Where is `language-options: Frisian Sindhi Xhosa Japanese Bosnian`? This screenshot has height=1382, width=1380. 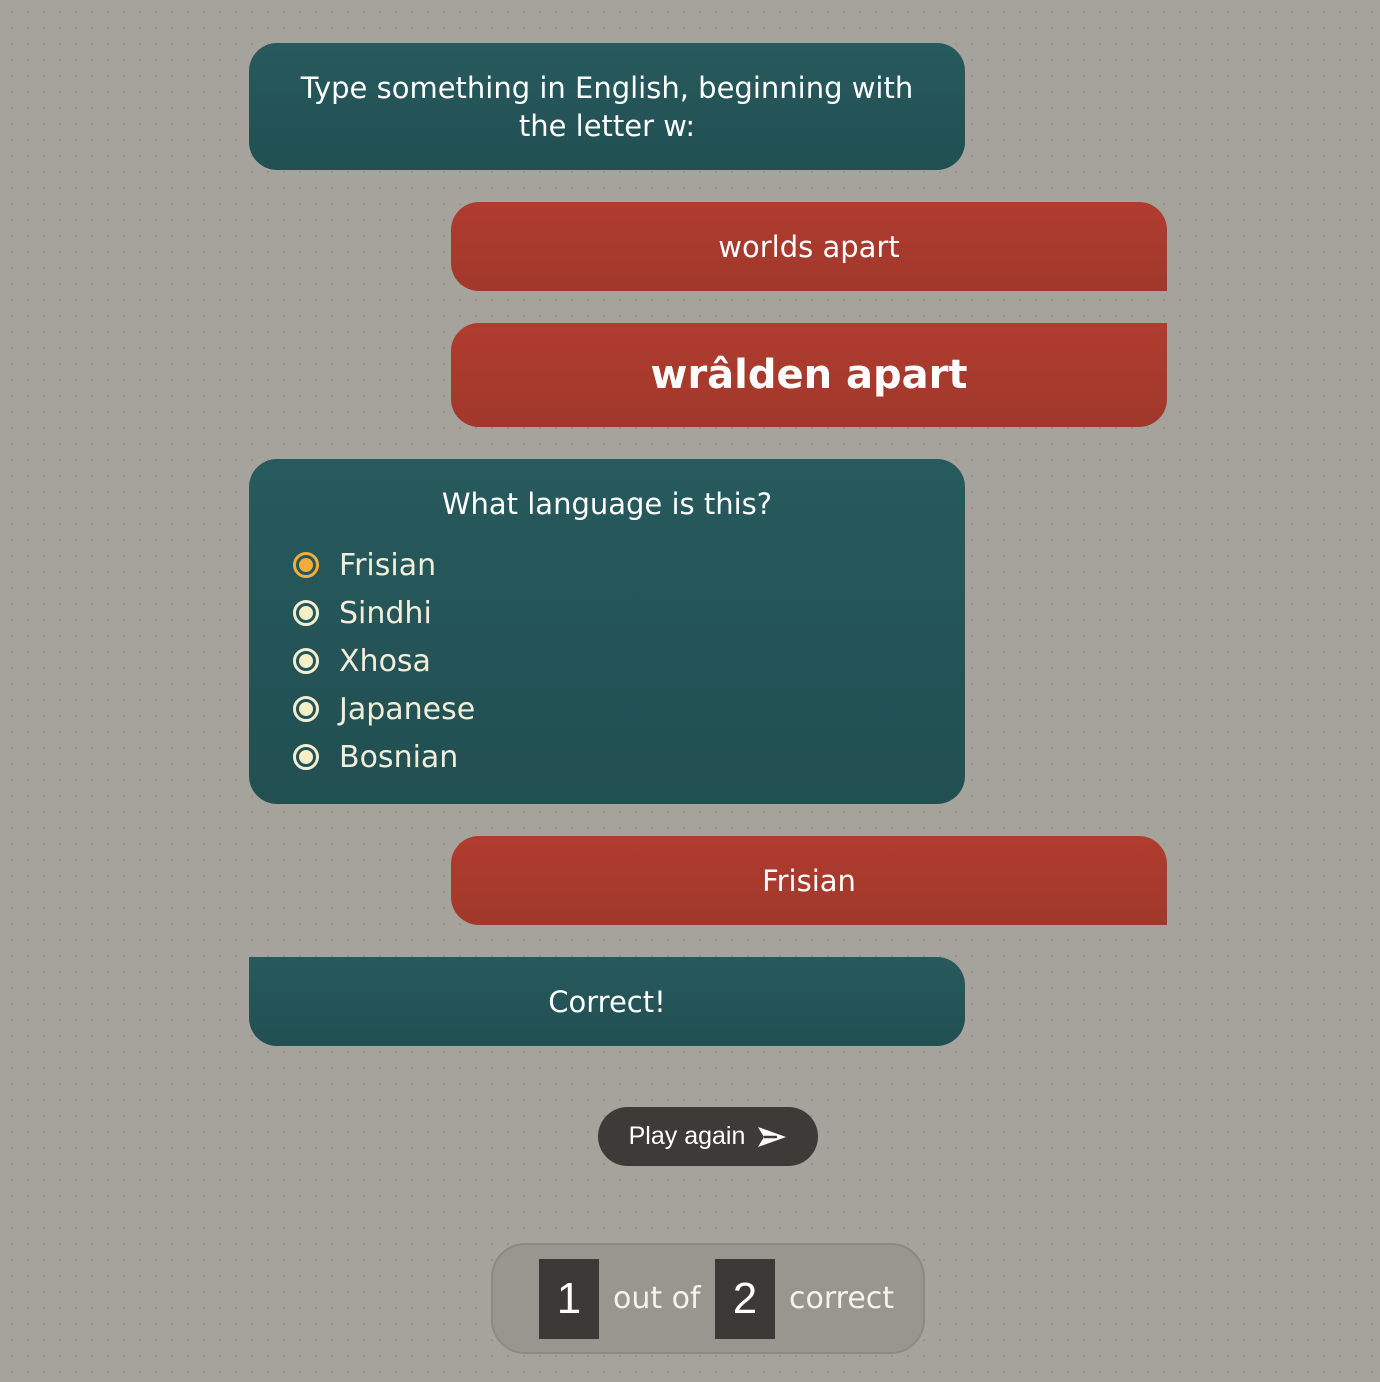
language-options: Frisian Sindhi Xhosa Japanese Bosnian is located at coordinates (383, 661).